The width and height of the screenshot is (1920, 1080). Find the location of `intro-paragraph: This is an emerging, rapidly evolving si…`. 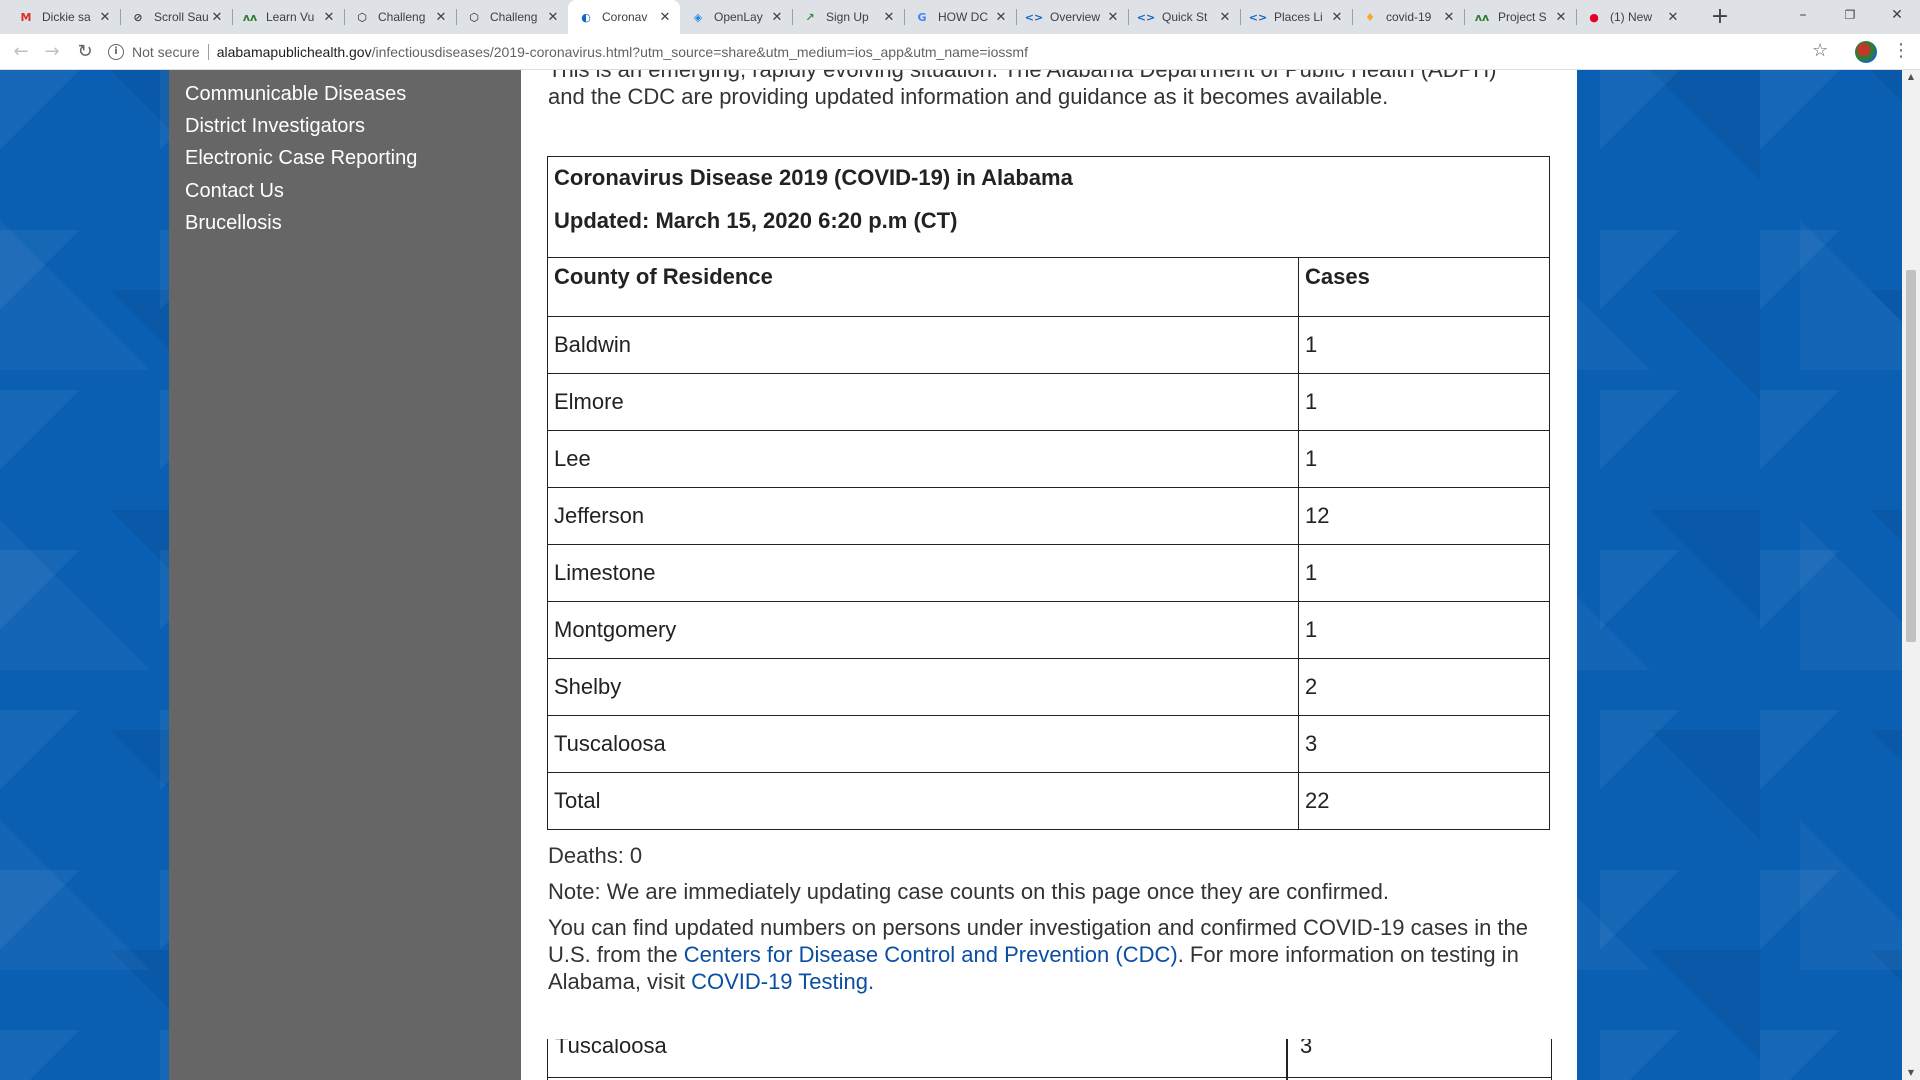

intro-paragraph: This is an emerging, rapidly evolving si… is located at coordinates (1058, 90).